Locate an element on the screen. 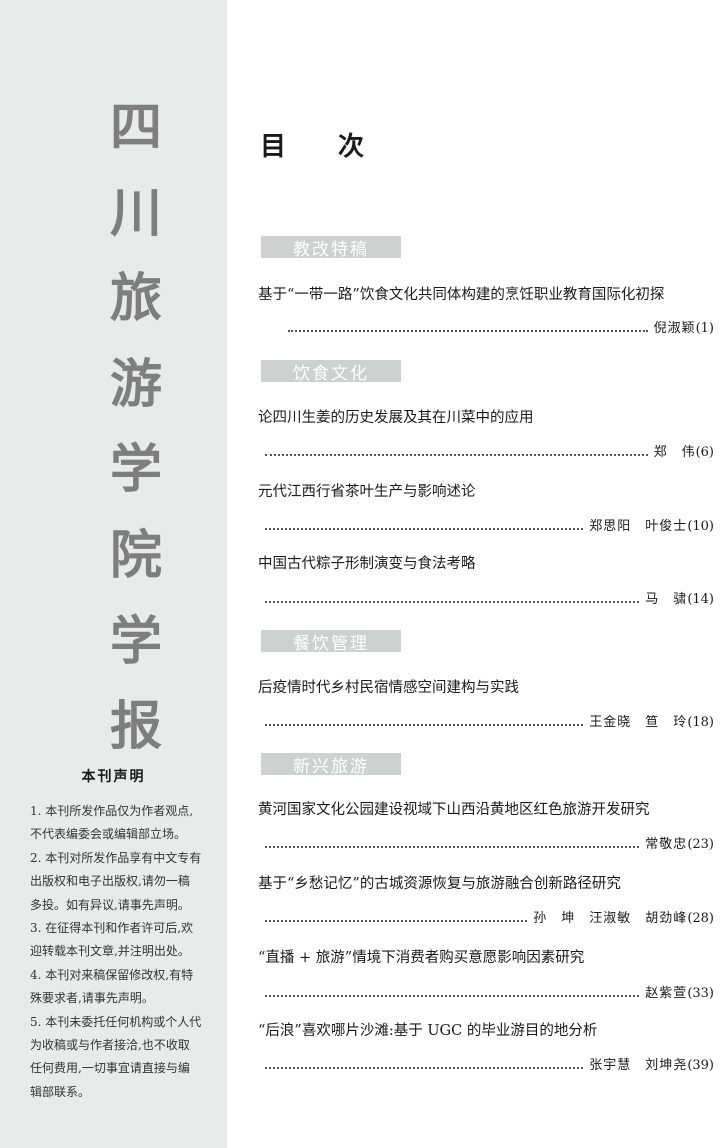 This screenshot has width=720, height=1148. declaration-line: 3. 在征得本刊和作者许可后,欢 is located at coordinates (112, 928).